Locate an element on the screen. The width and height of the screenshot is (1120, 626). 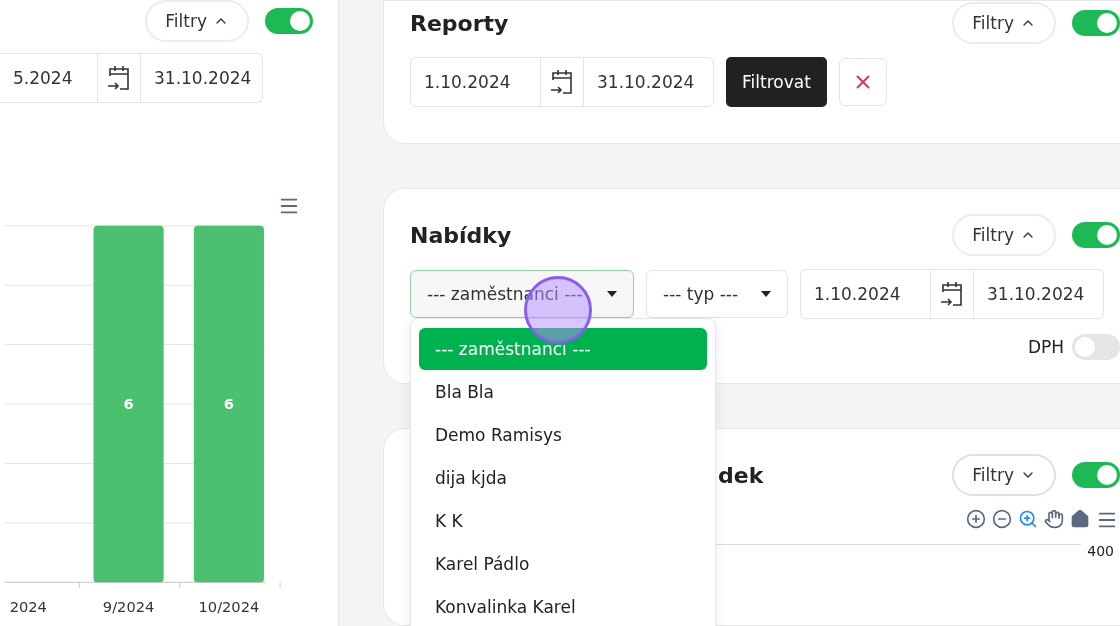
x-axis-label: 10/2024 is located at coordinates (229, 606).